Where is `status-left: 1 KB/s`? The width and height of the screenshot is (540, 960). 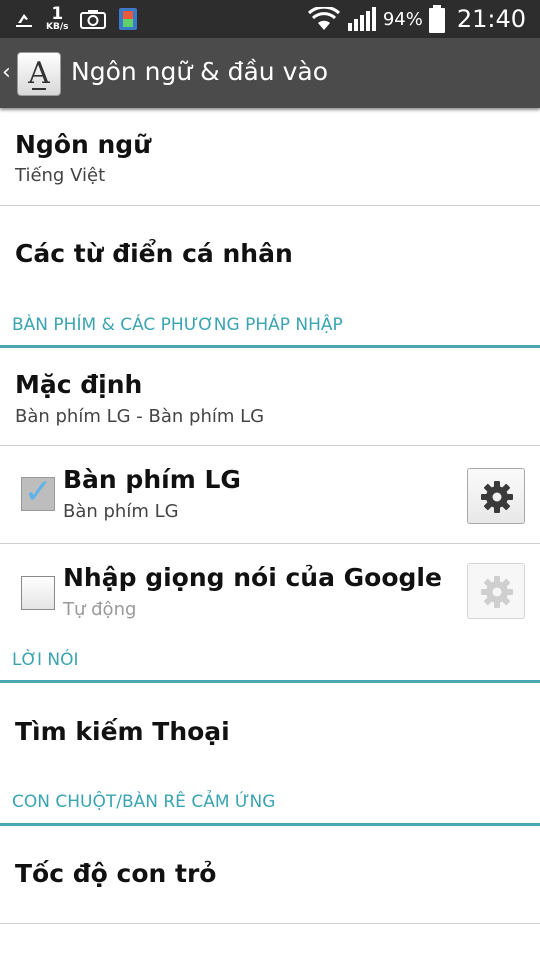 status-left: 1 KB/s is located at coordinates (76, 19).